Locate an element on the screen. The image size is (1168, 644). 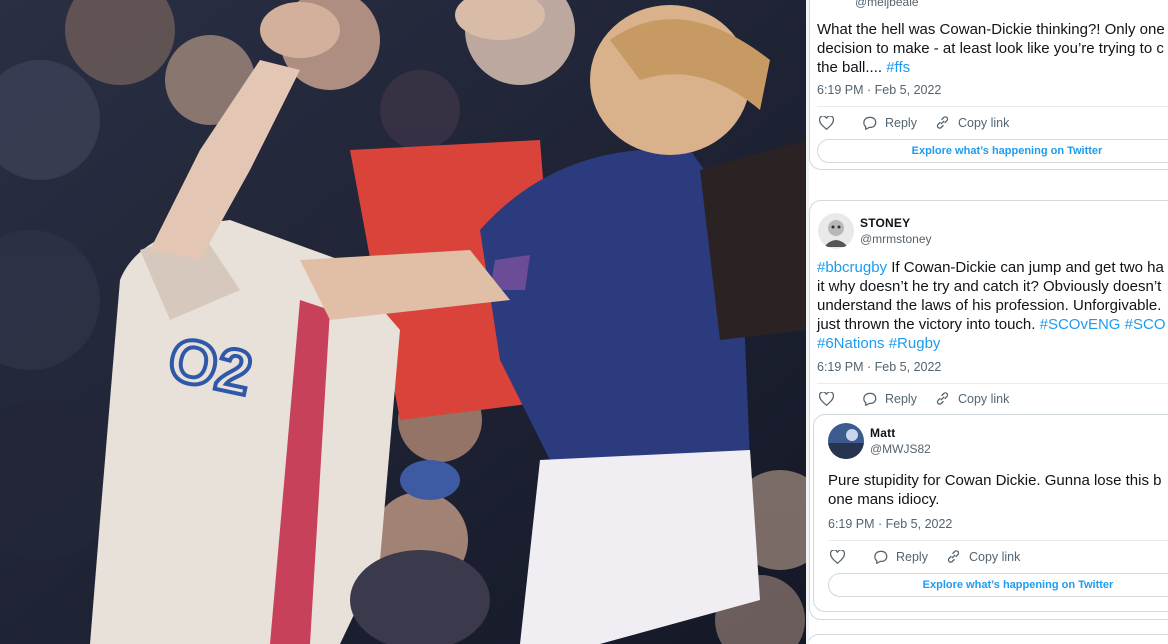
tweet-author: STONEY @mrmstoney is located at coordinates (875, 231).